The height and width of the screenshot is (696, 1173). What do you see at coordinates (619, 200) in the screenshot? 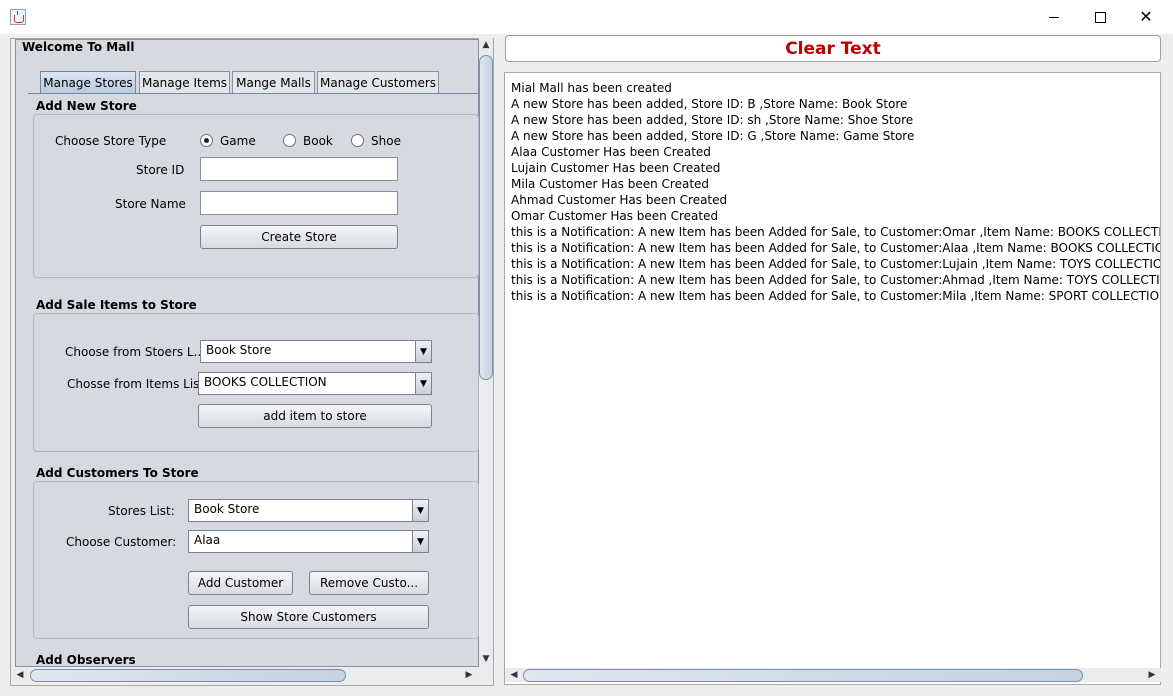
I see `log-line: Ahmad Customer Has been Created` at bounding box center [619, 200].